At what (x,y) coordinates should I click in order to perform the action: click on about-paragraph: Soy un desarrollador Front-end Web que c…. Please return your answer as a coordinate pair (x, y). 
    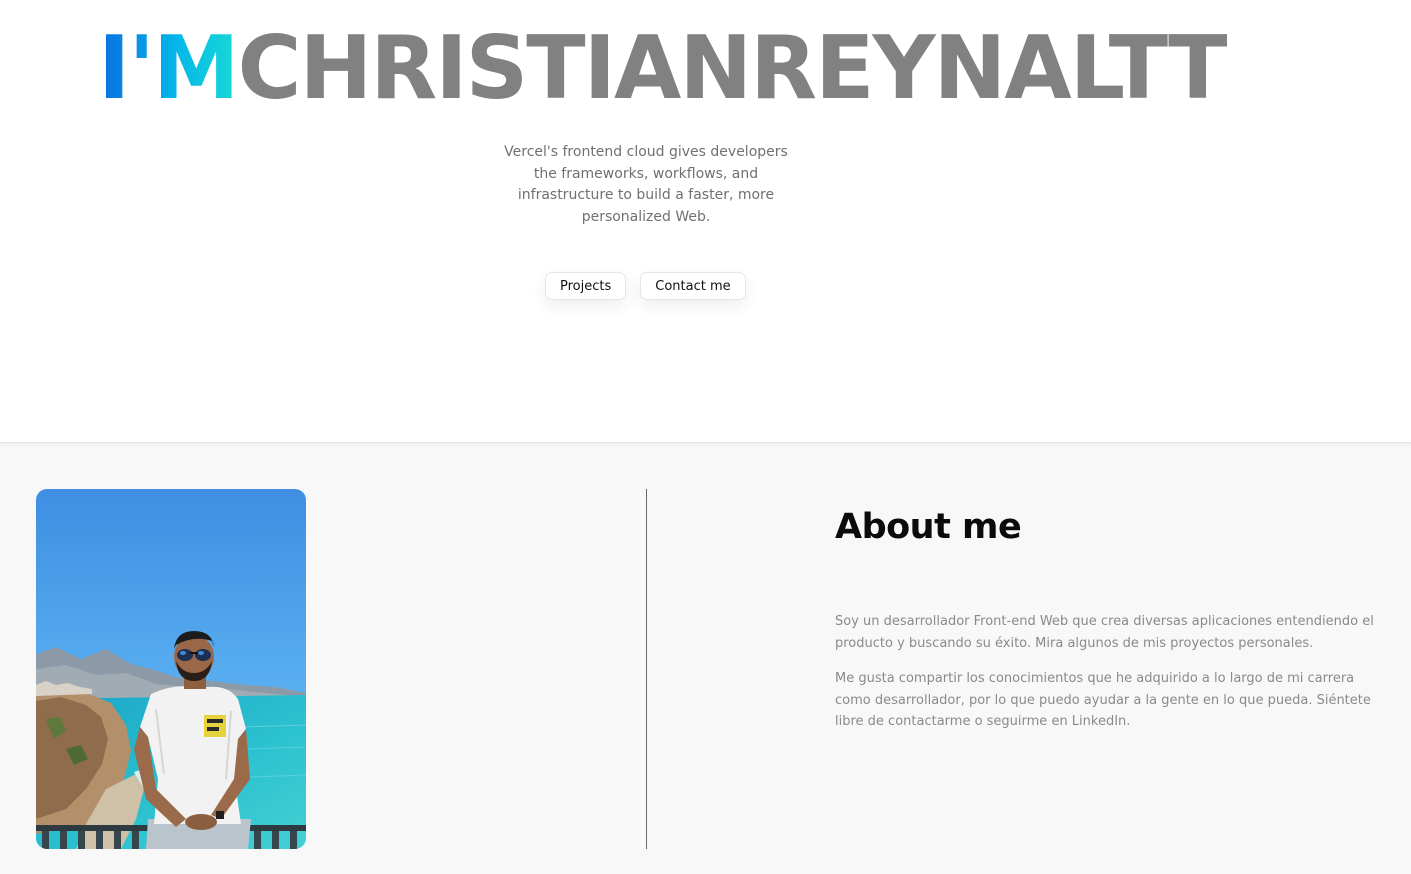
    Looking at the image, I should click on (1104, 632).